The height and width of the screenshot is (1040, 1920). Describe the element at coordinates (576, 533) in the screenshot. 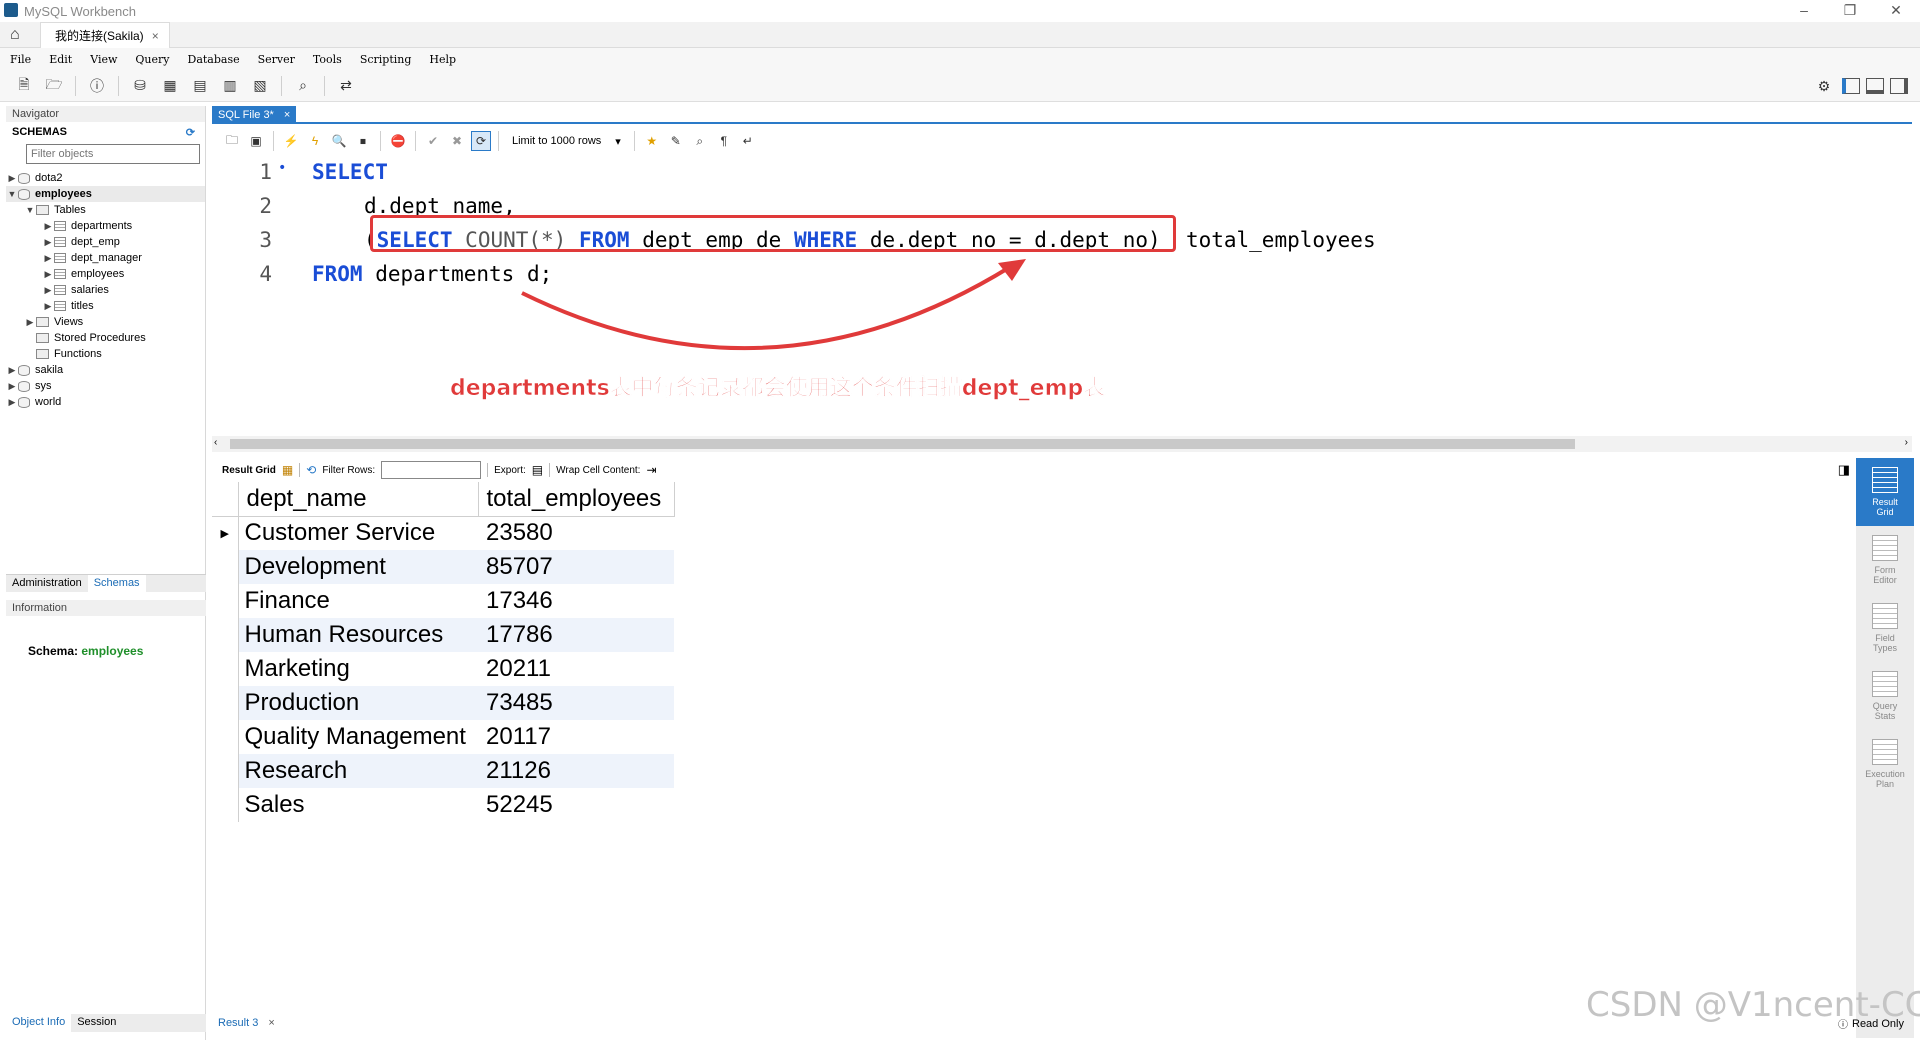

I see `cell: 23580` at that location.